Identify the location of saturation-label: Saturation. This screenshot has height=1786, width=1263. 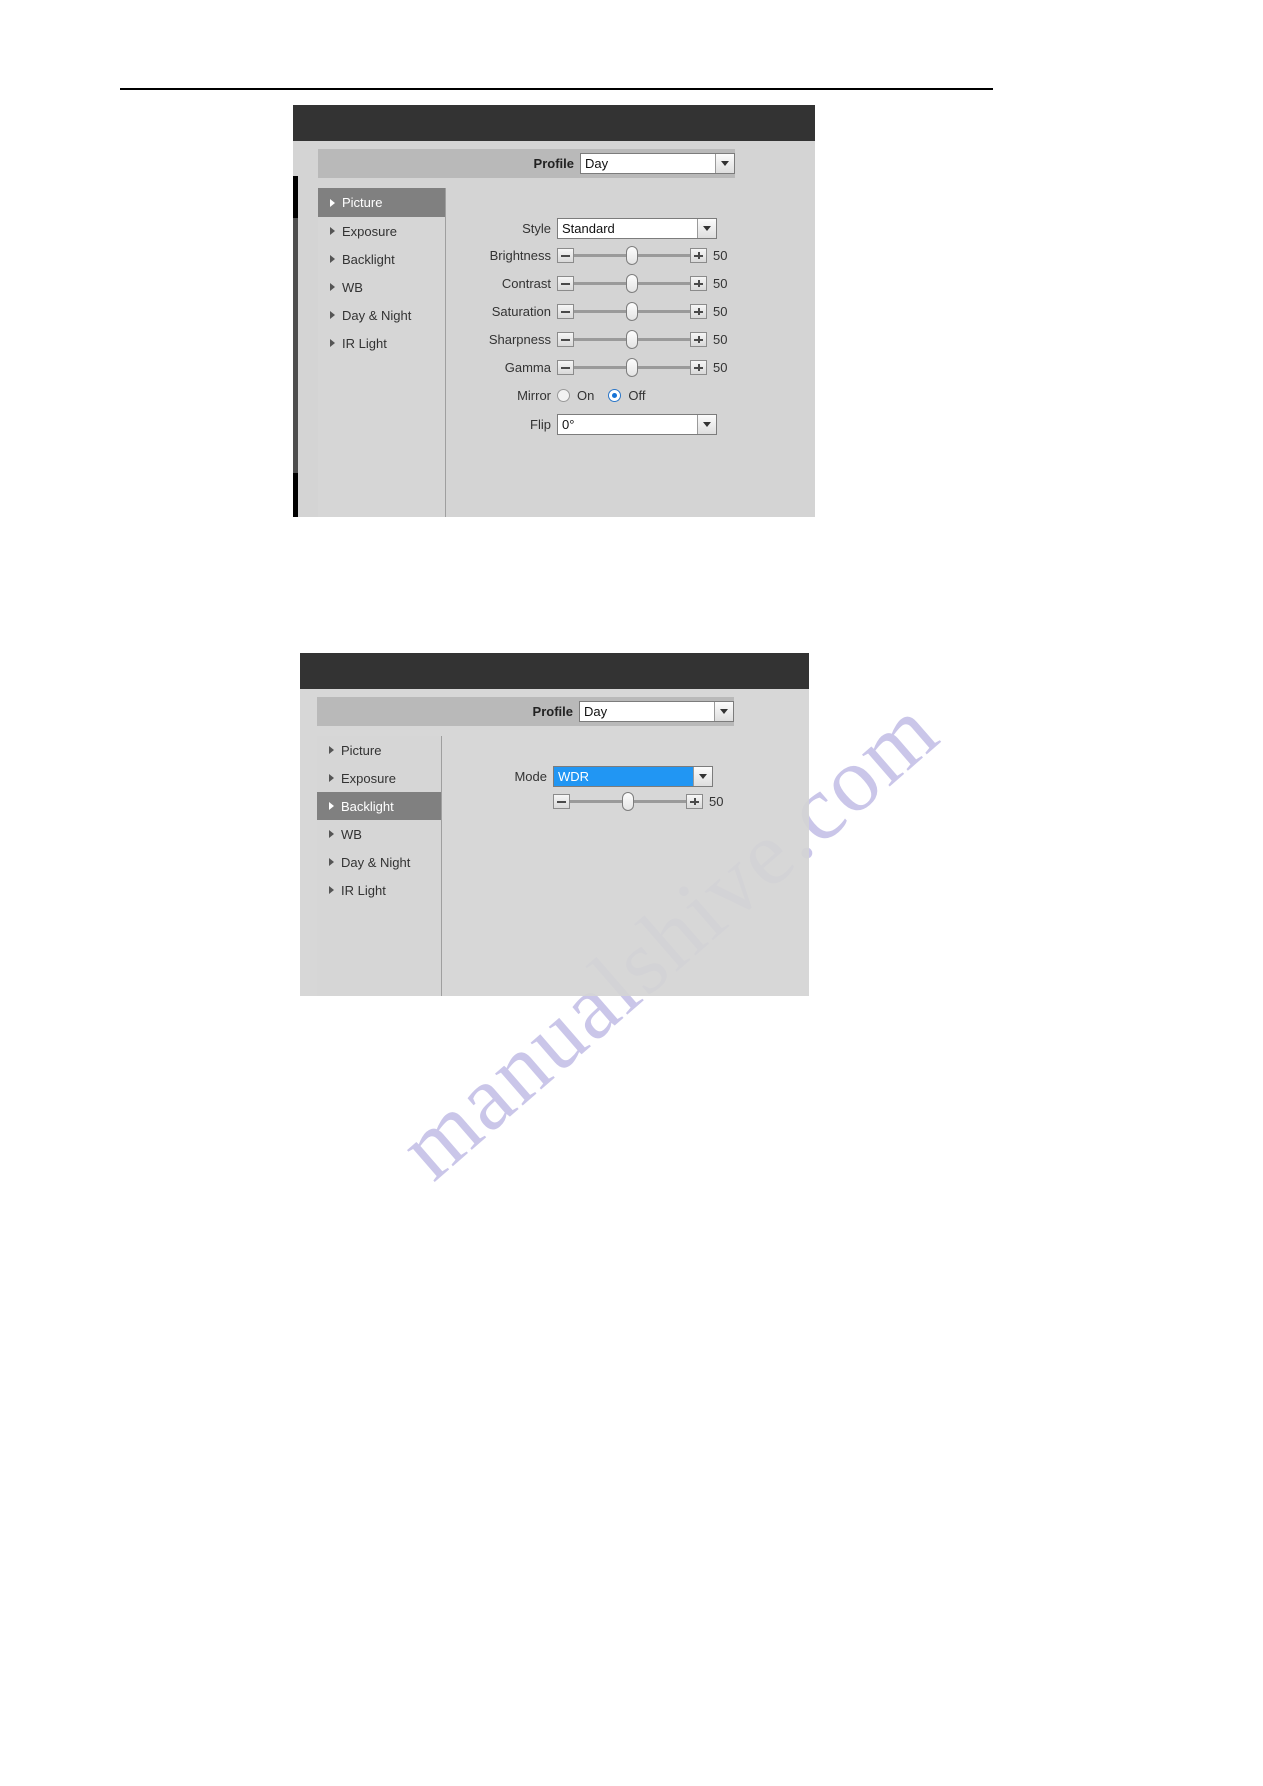
(521, 311).